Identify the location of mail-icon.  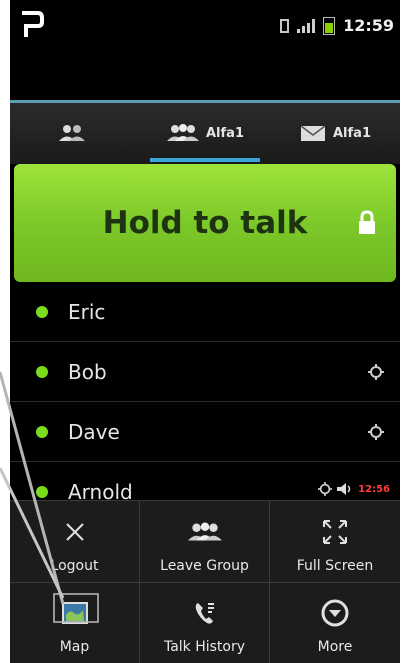
(313, 133).